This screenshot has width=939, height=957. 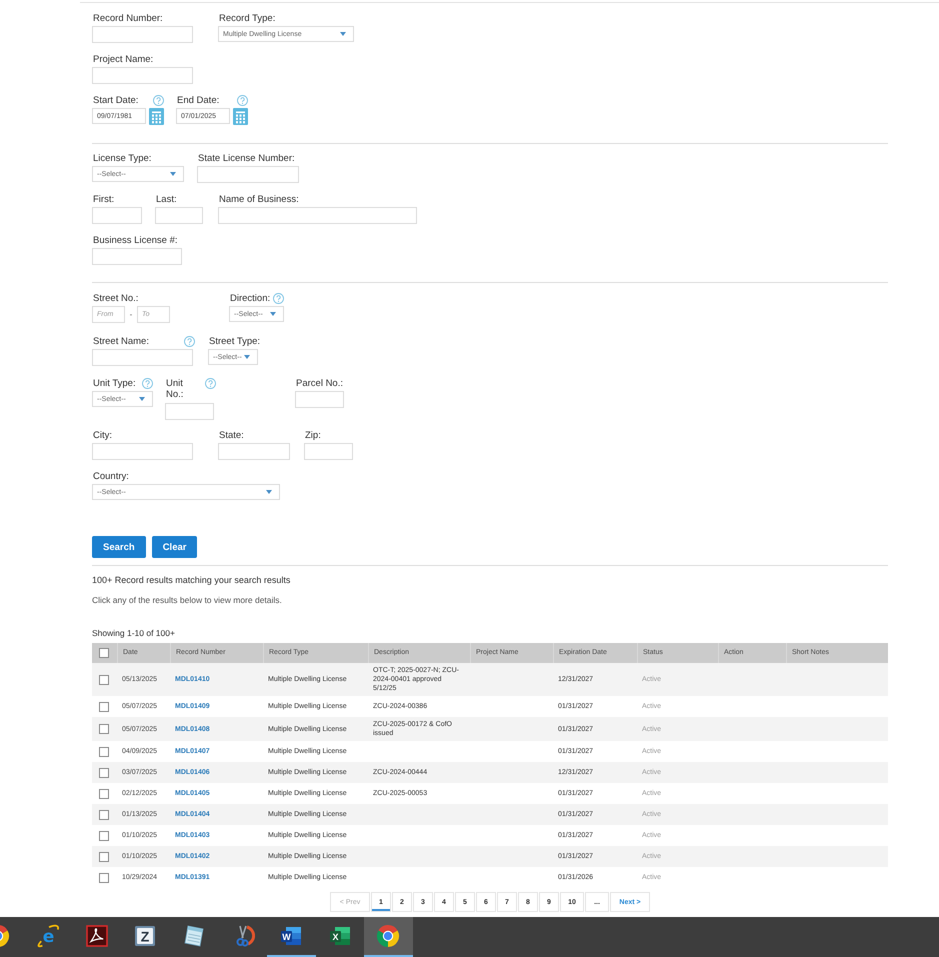 What do you see at coordinates (312, 435) in the screenshot?
I see `zip-label: Zip:` at bounding box center [312, 435].